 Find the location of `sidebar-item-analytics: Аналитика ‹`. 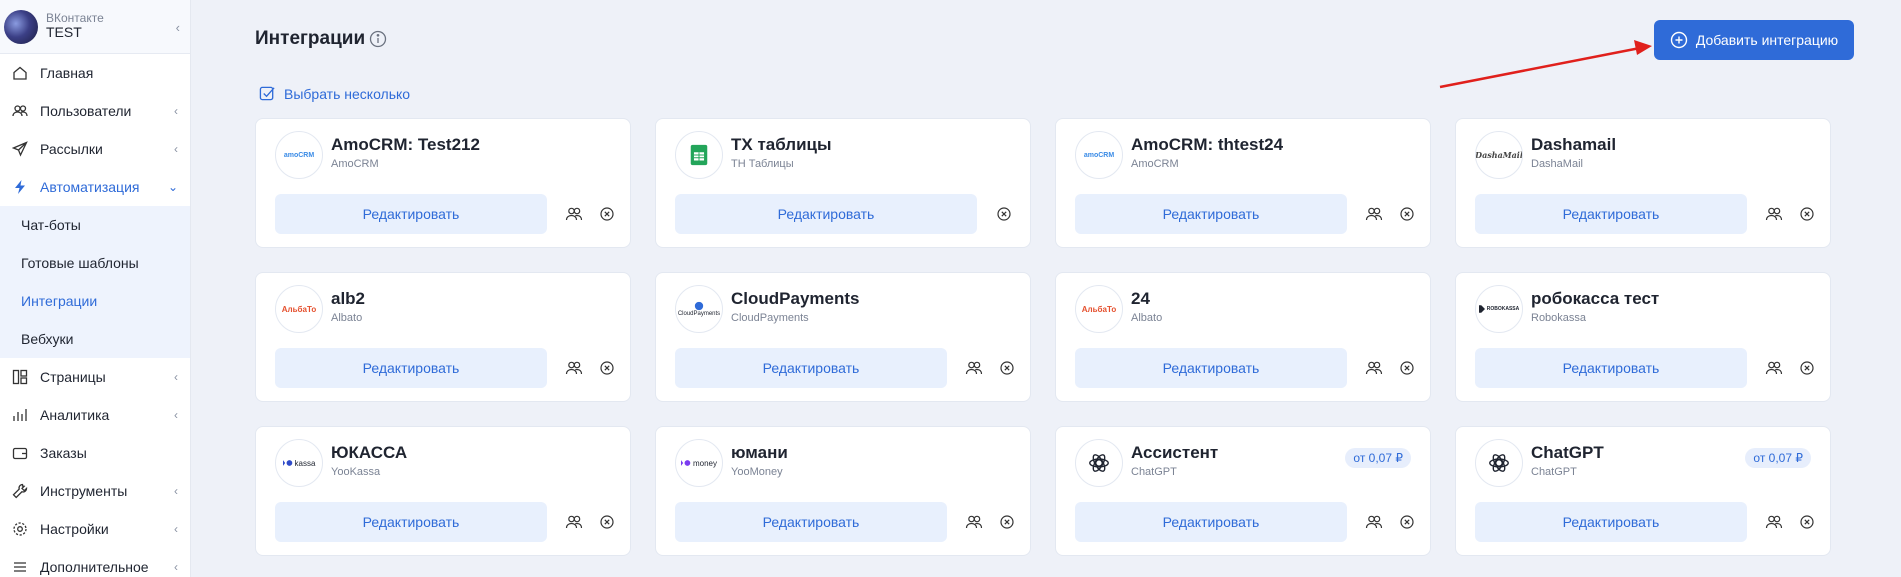

sidebar-item-analytics: Аналитика ‹ is located at coordinates (95, 415).